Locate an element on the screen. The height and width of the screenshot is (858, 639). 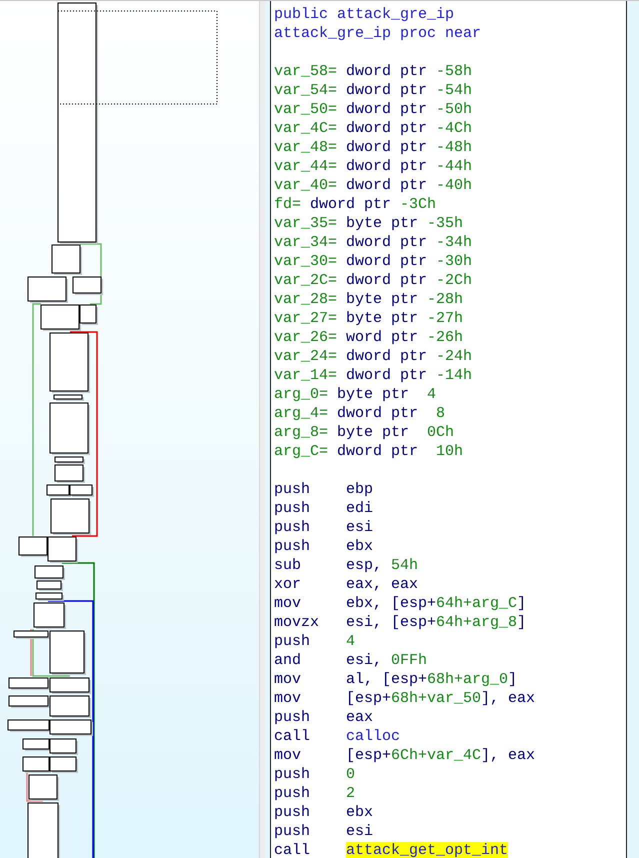
code-line: var_30= dword ptr -30h is located at coordinates (373, 261).